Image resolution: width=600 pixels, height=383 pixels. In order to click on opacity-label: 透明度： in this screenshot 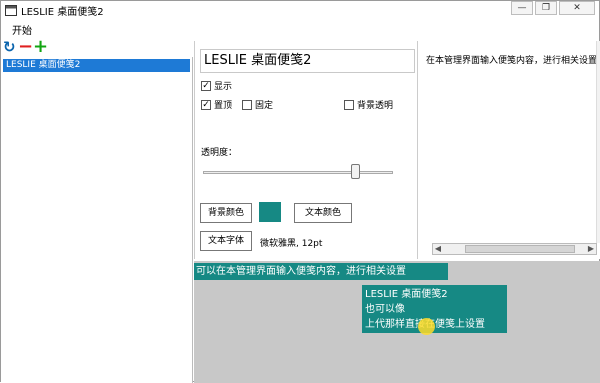, I will do `click(219, 153)`.